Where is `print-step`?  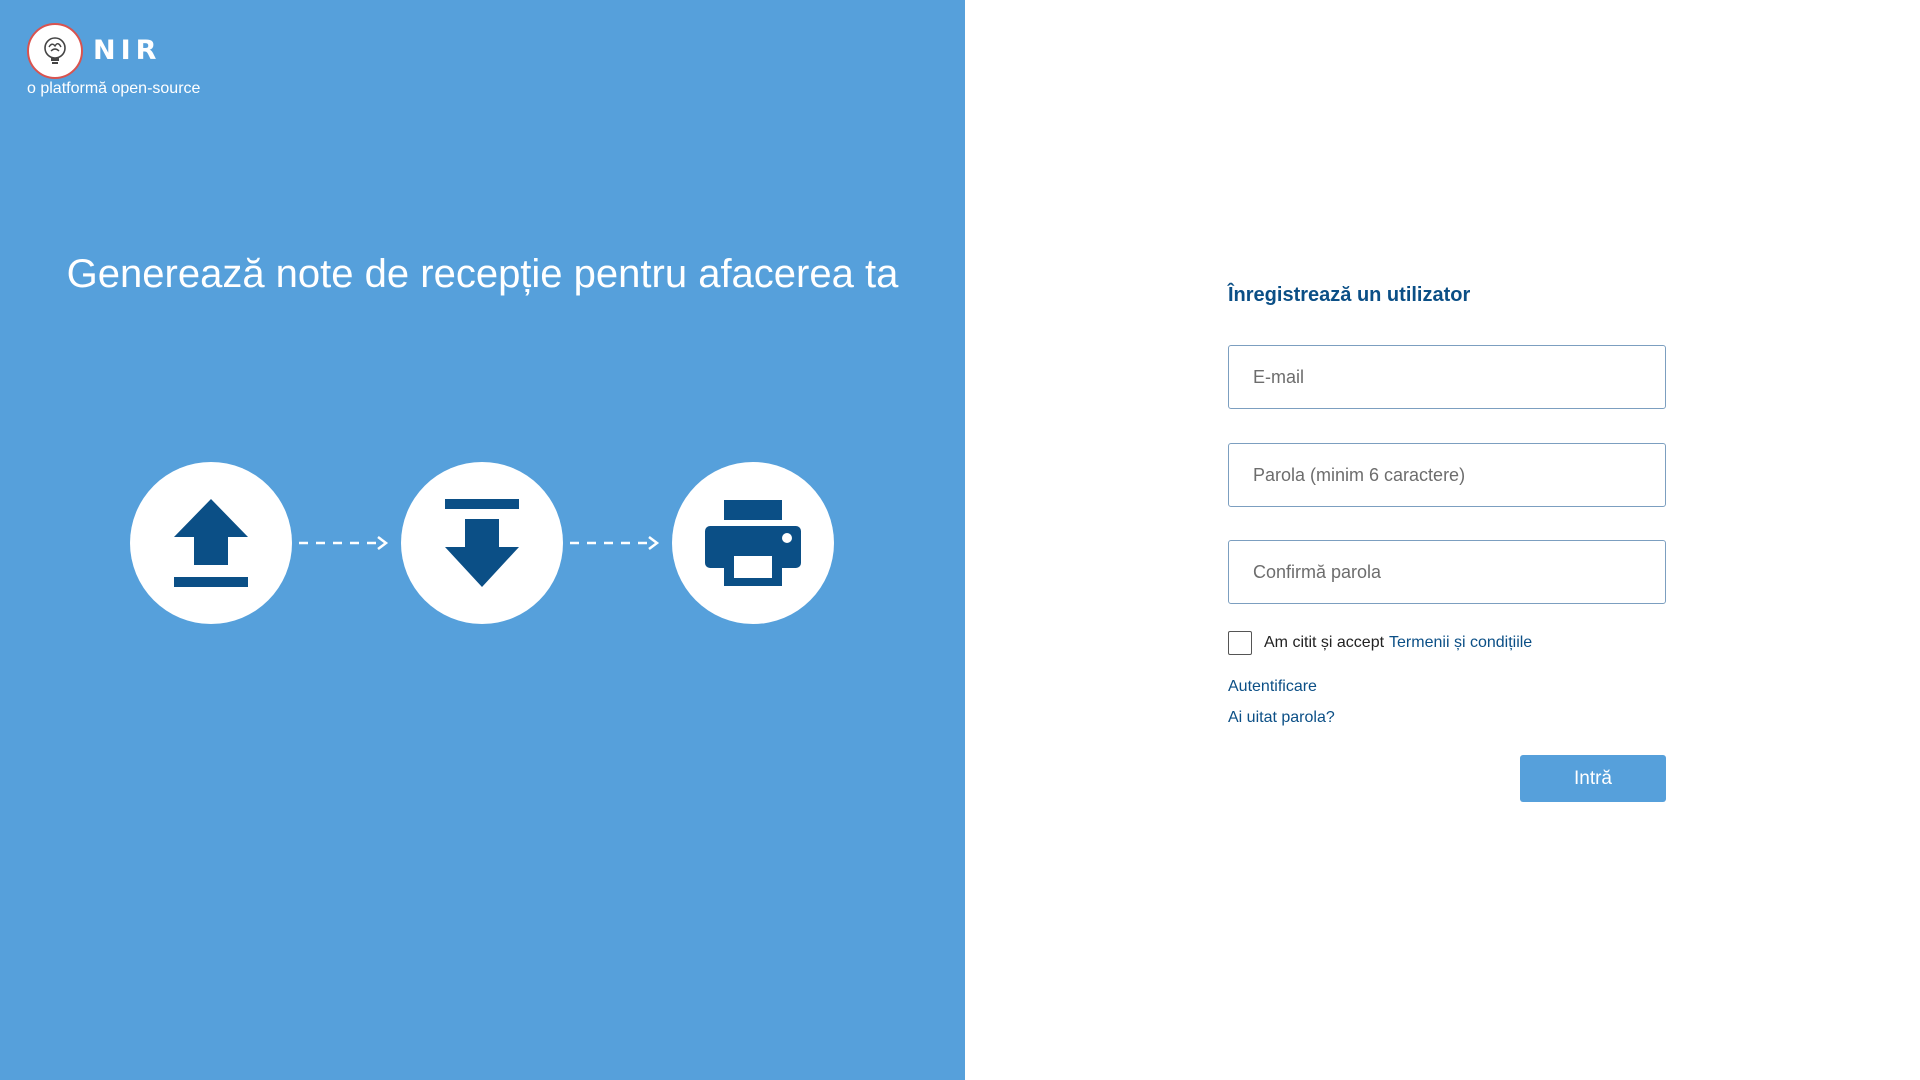 print-step is located at coordinates (753, 543).